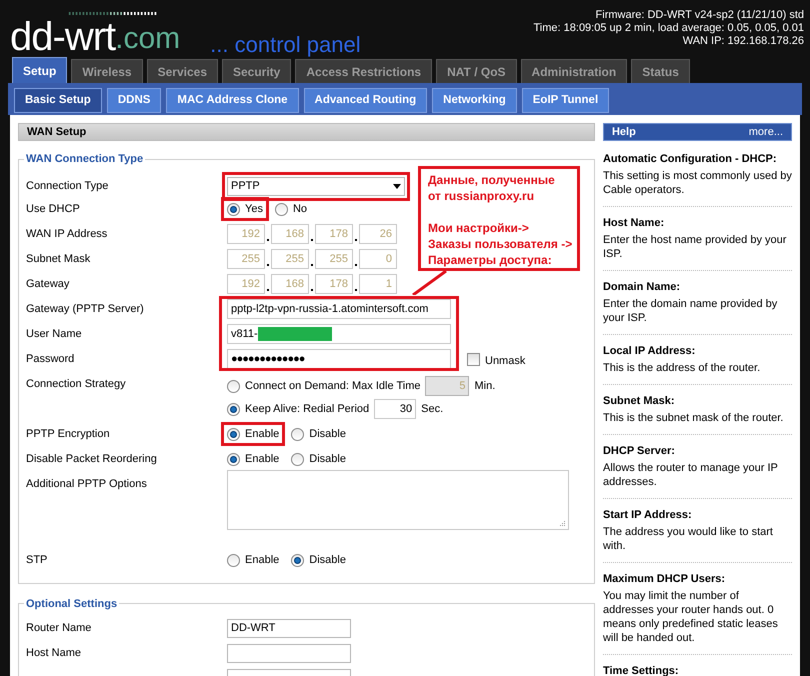  I want to click on help-entry-text: This is the subnet mask of the router., so click(693, 418).